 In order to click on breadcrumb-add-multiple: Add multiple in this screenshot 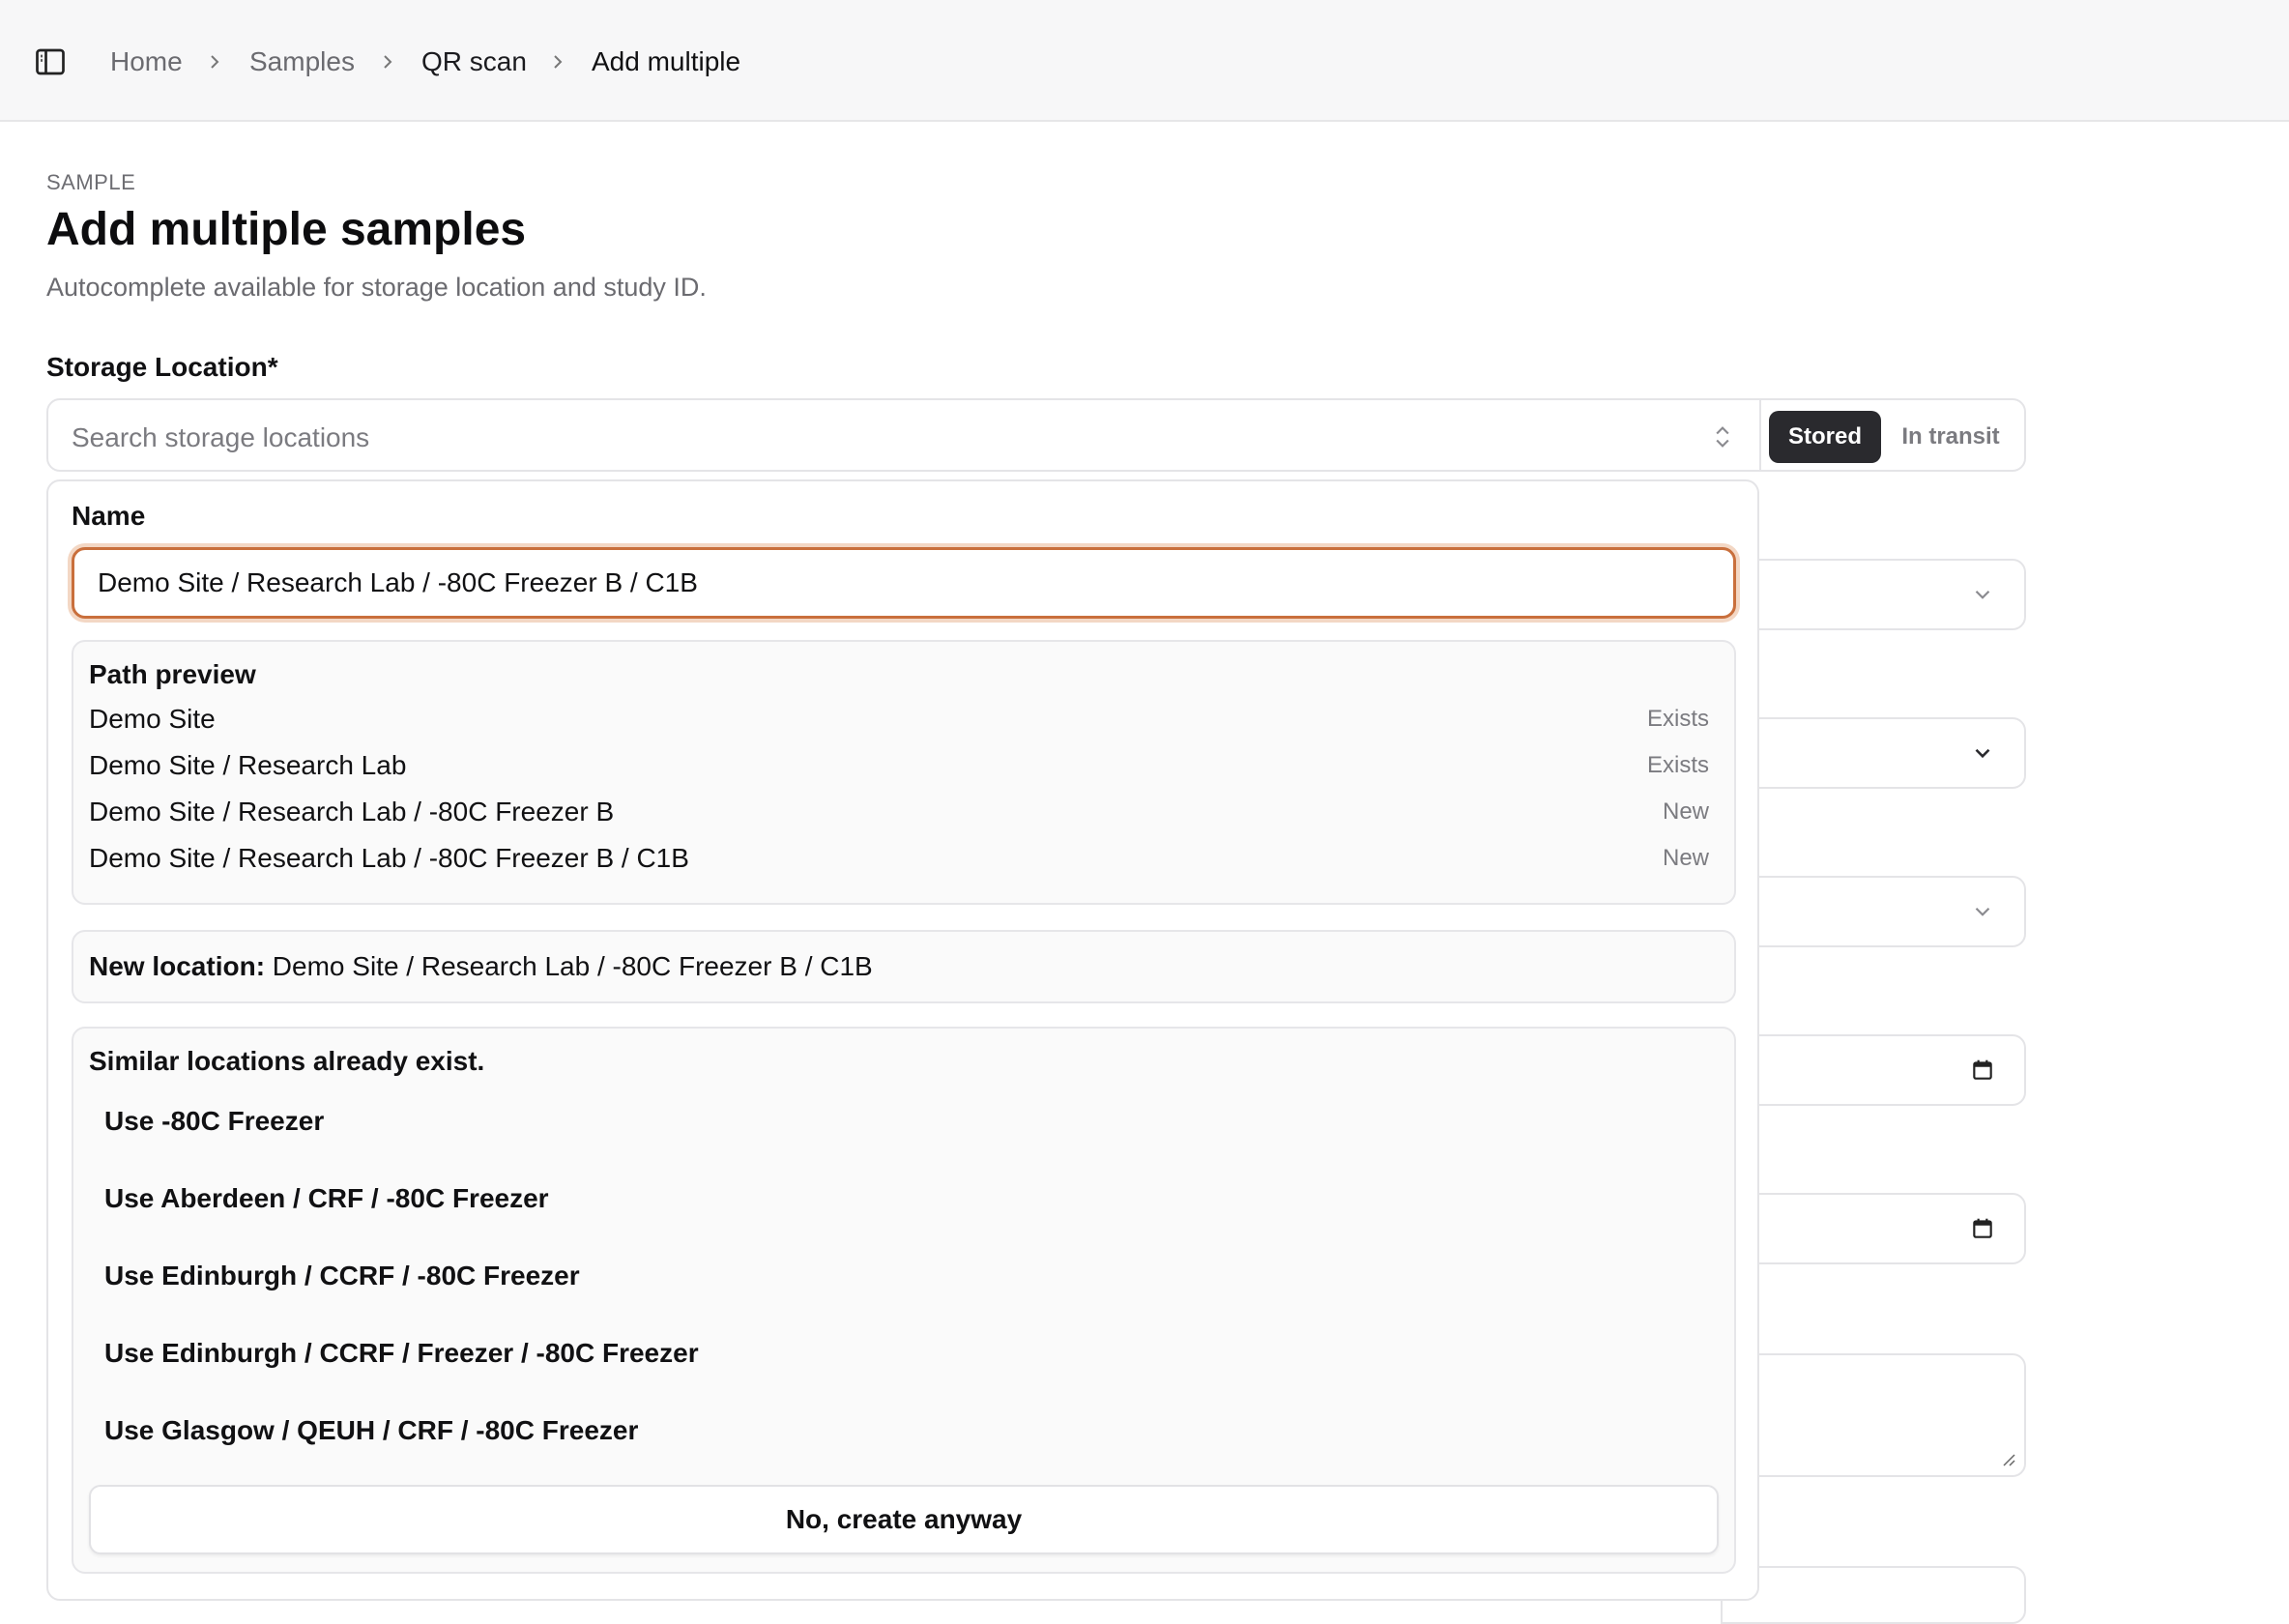, I will do `click(666, 61)`.